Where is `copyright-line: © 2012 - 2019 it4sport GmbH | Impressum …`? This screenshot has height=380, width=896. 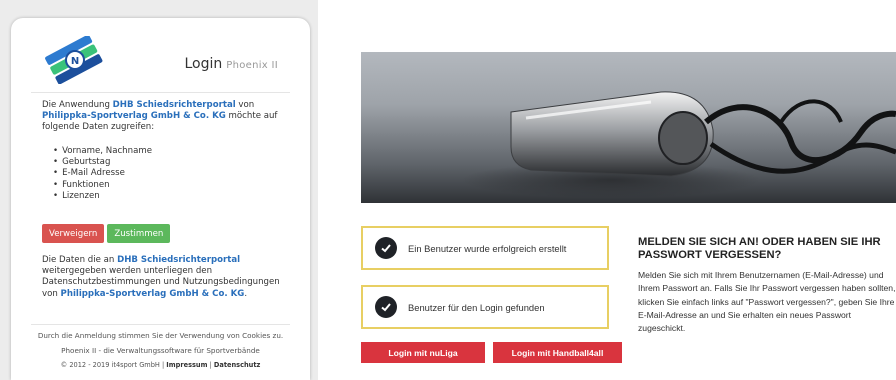
copyright-line: © 2012 - 2019 it4sport GmbH | Impressum … is located at coordinates (160, 365).